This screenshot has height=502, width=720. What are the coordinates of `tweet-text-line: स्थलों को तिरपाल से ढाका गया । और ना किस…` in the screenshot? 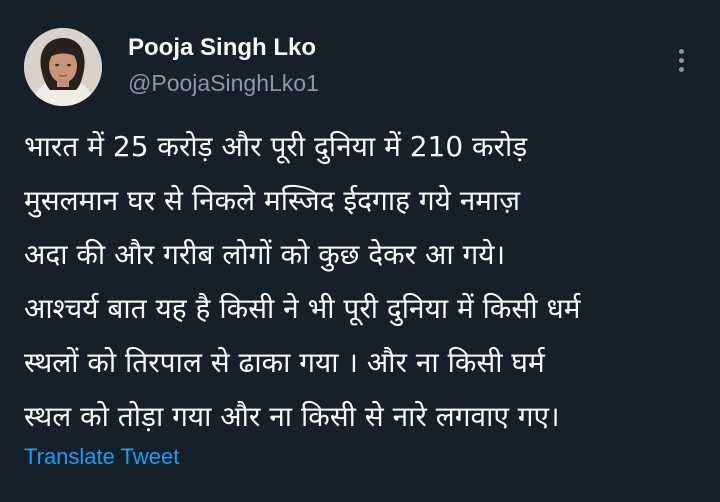 It's located at (284, 362).